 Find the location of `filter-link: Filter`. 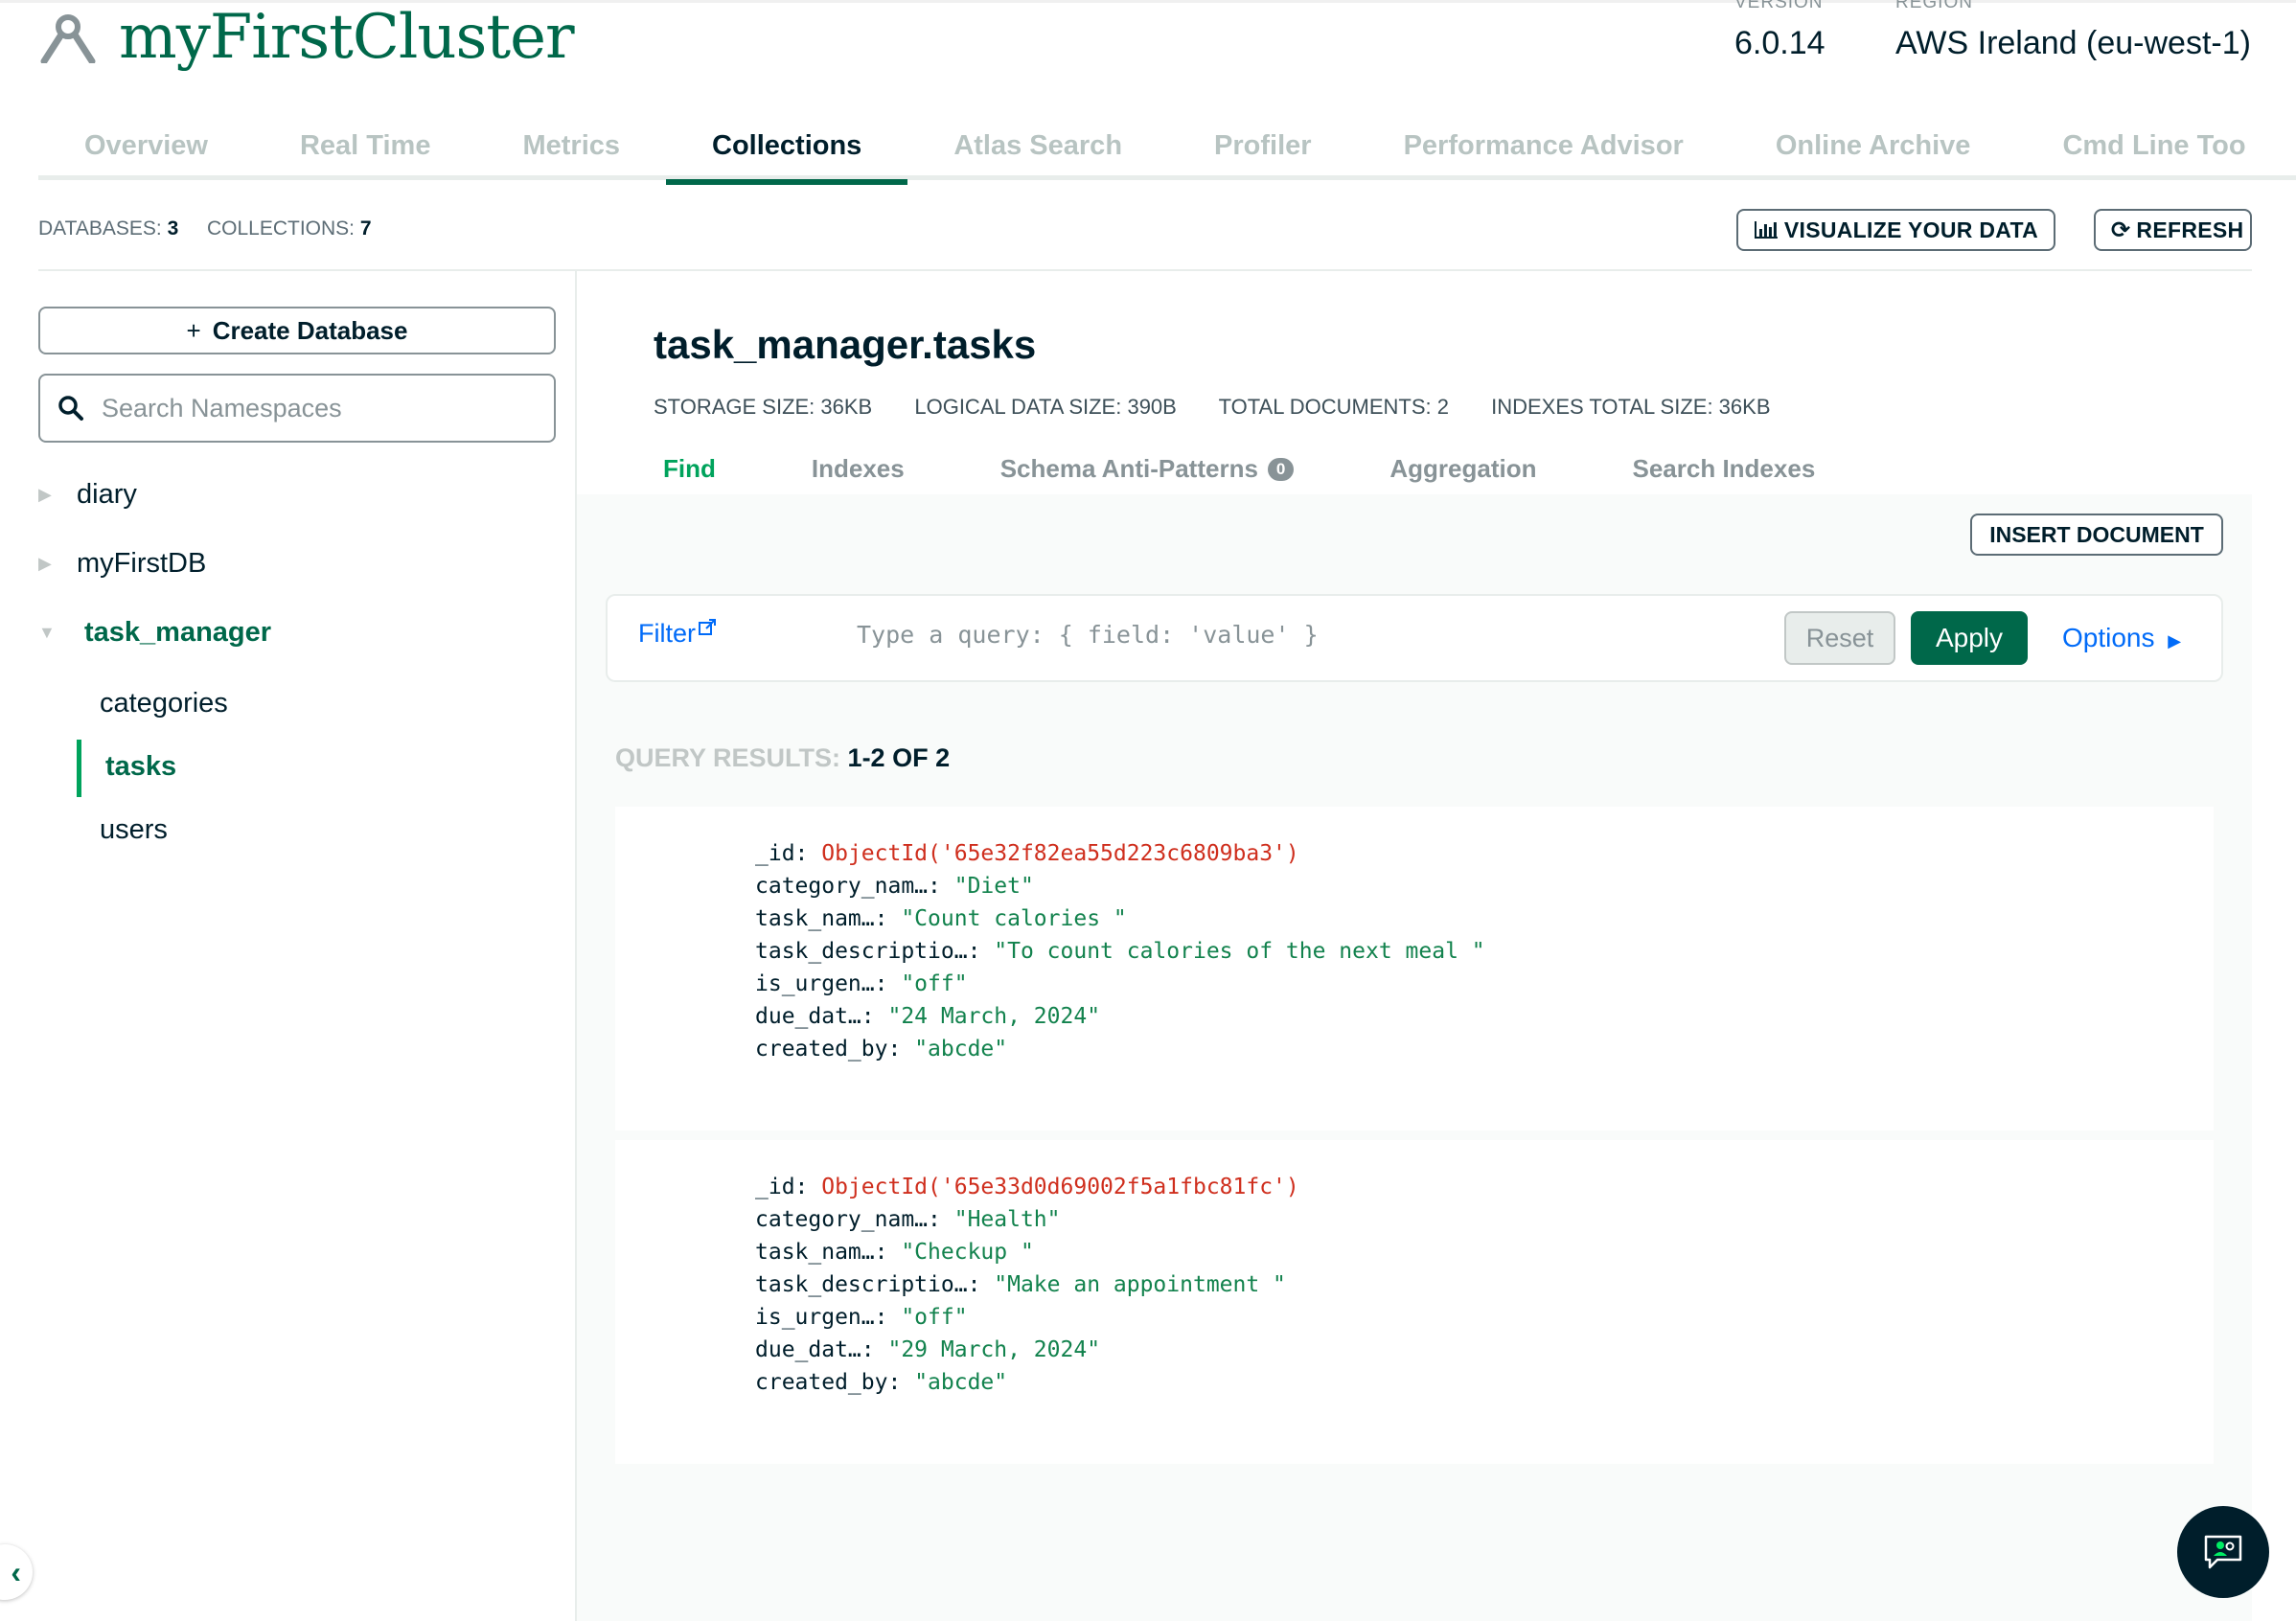

filter-link: Filter is located at coordinates (677, 634).